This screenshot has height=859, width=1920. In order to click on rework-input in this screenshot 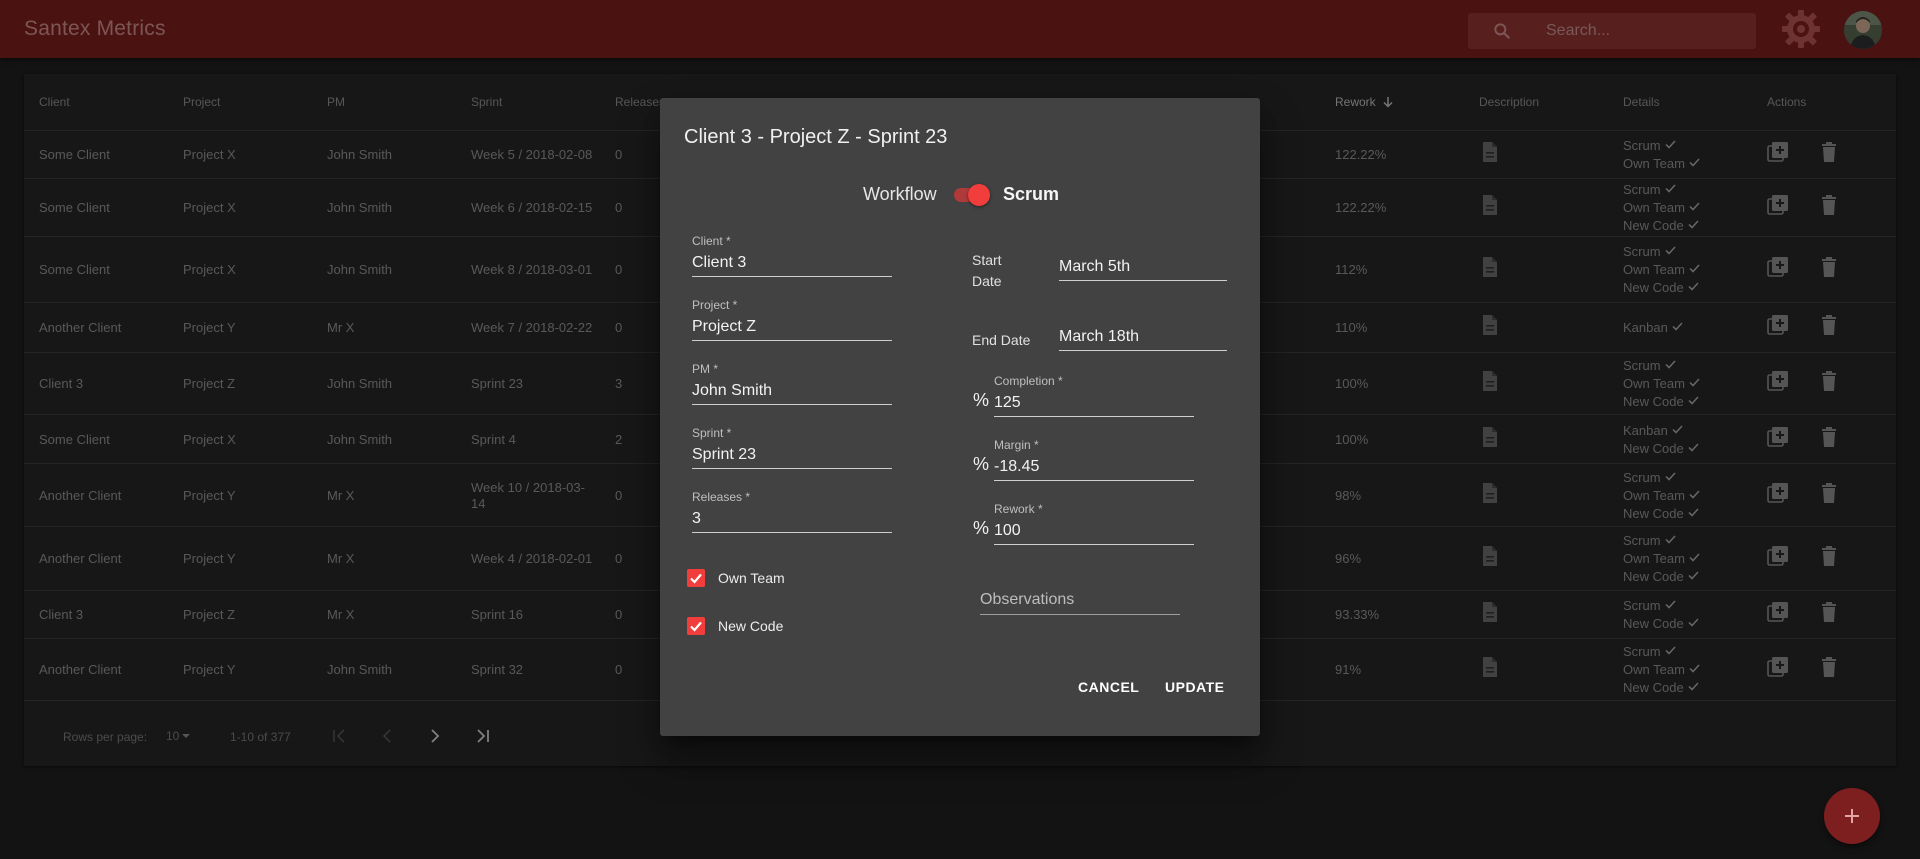, I will do `click(1094, 531)`.